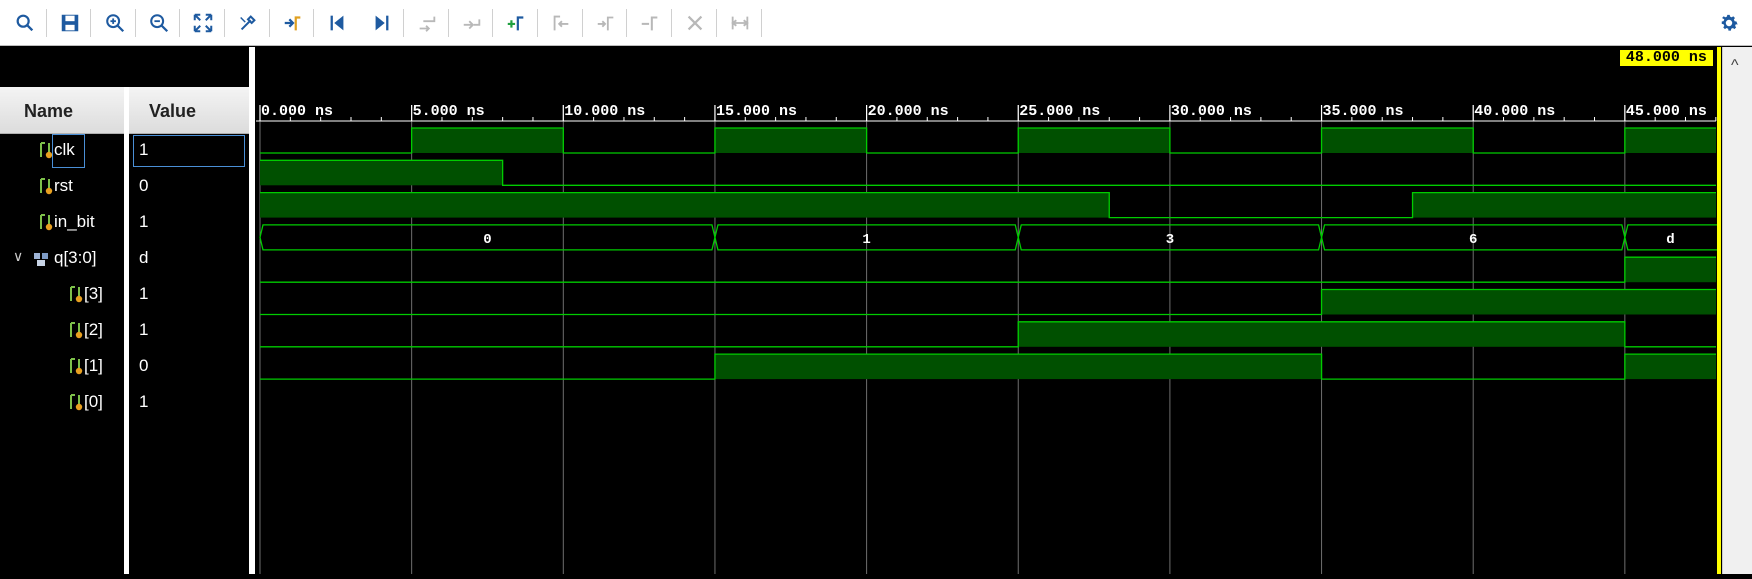 This screenshot has height=579, width=1752. Describe the element at coordinates (248, 23) in the screenshot. I see `go-to-cursor-button` at that location.